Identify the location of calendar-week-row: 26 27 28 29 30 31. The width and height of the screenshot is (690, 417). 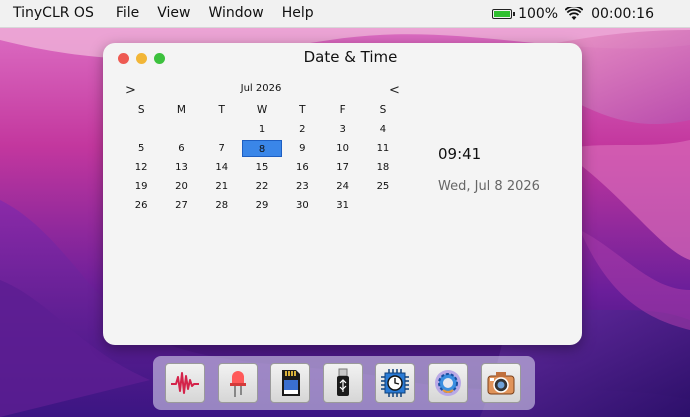
(262, 205).